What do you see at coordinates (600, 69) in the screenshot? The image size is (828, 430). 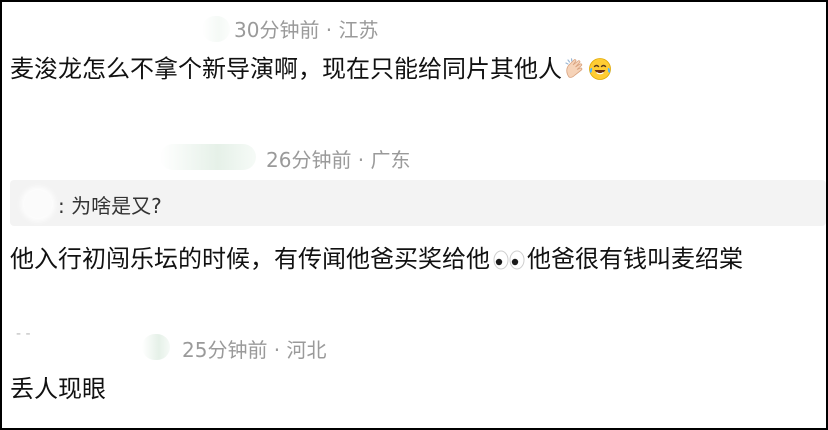 I see `tears-of-joy-icon` at bounding box center [600, 69].